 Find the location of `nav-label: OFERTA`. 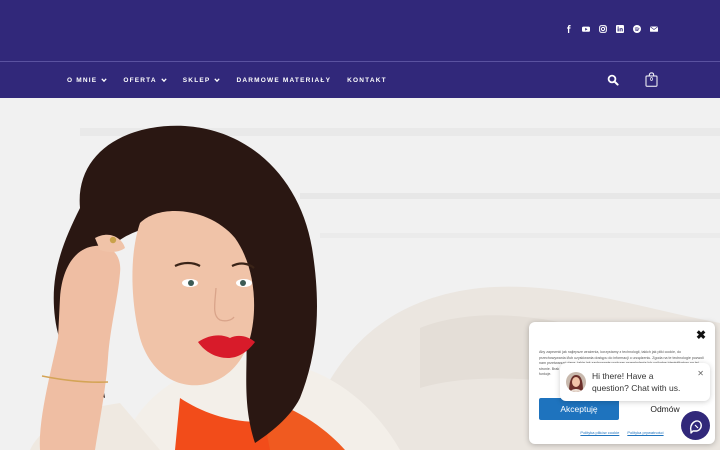

nav-label: OFERTA is located at coordinates (140, 80).